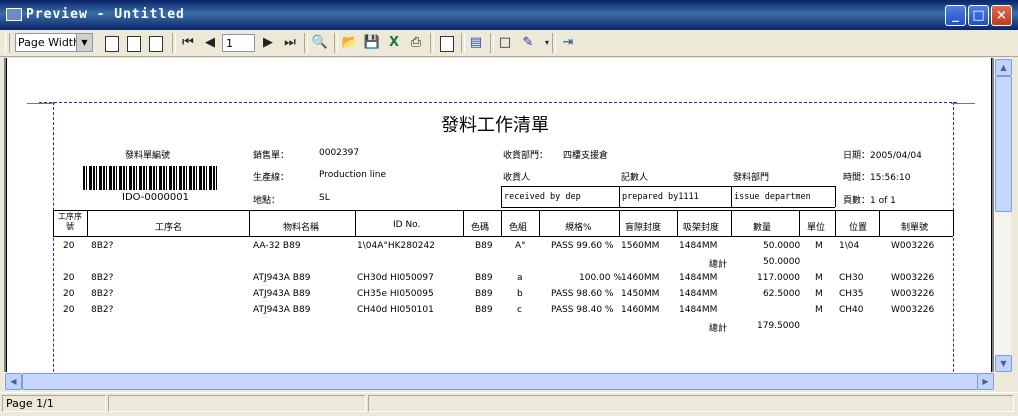 The height and width of the screenshot is (416, 1018). Describe the element at coordinates (640, 294) in the screenshot. I see `cell-w1: 1450MM` at that location.